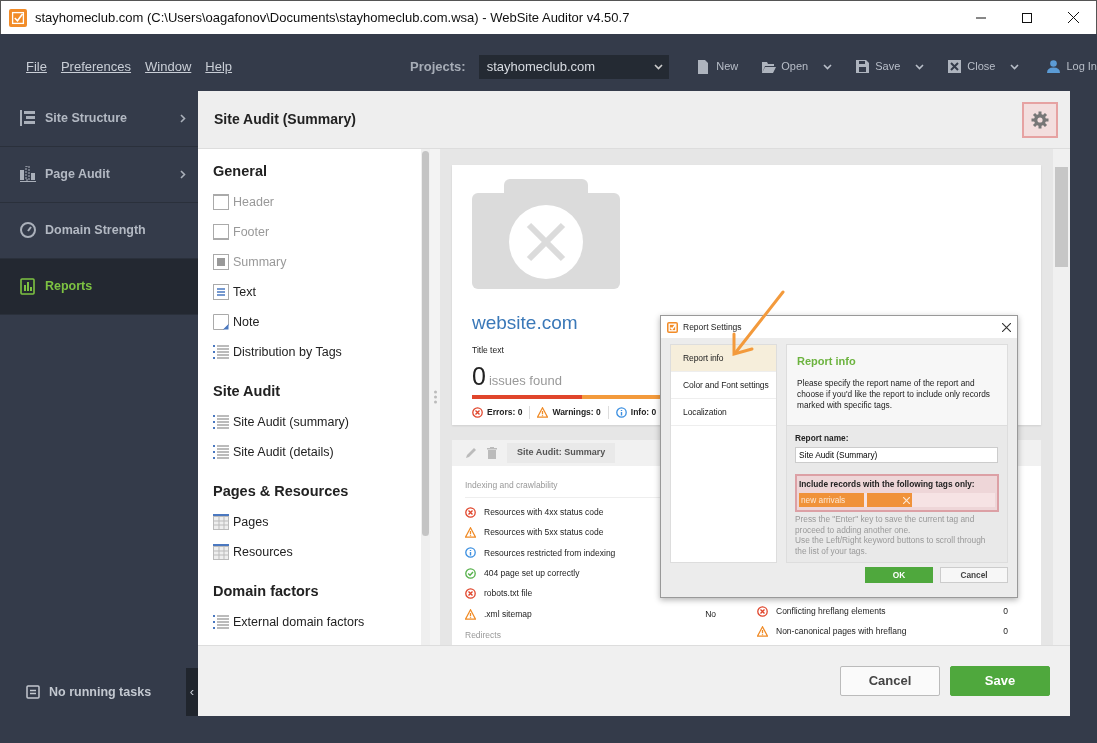  What do you see at coordinates (894, 394) in the screenshot?
I see `description-text: Please specify the report name of the report and choose if you'd like the report to include only records marked with specific tags.` at bounding box center [894, 394].